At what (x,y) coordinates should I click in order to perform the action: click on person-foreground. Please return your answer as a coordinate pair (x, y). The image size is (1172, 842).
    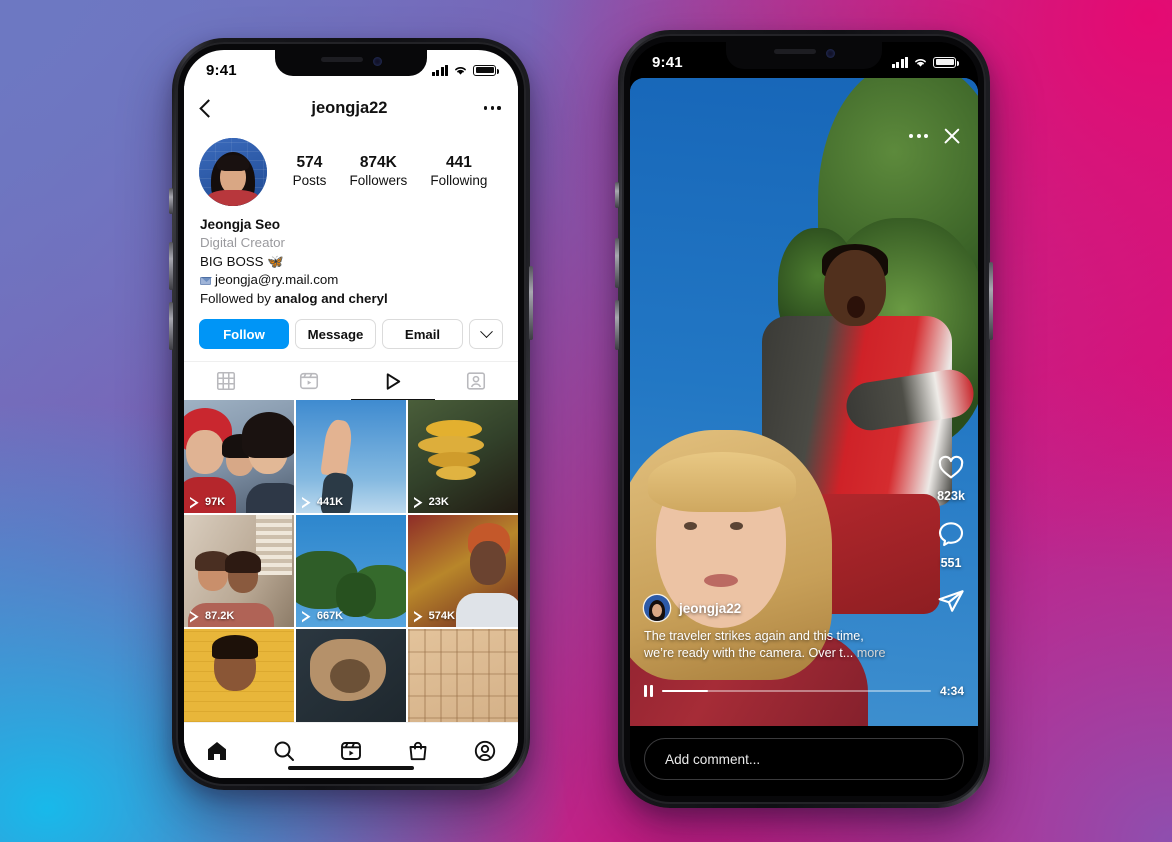
    Looking at the image, I should click on (749, 578).